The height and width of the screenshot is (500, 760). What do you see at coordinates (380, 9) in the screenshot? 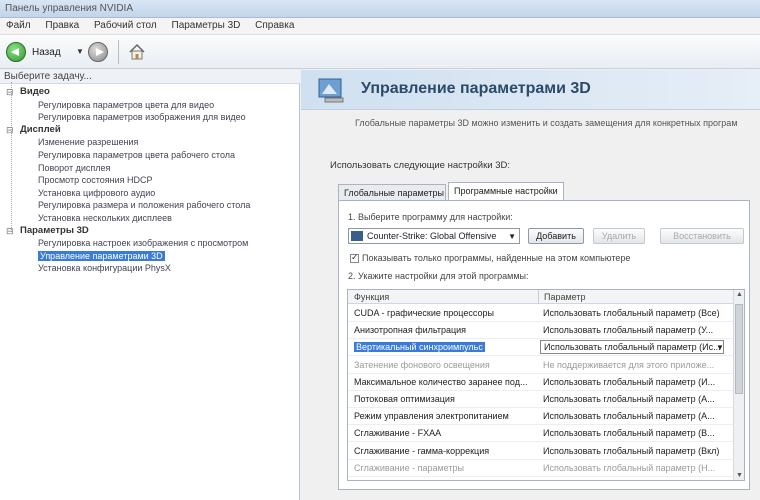
I see `title-bar: Панель управления NVIDIA` at bounding box center [380, 9].